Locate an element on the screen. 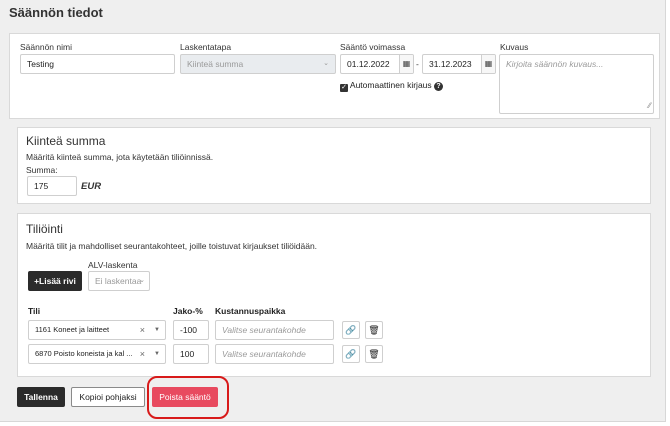 The image size is (670, 426). resize-handle-icon: ∕∕ is located at coordinates (649, 106).